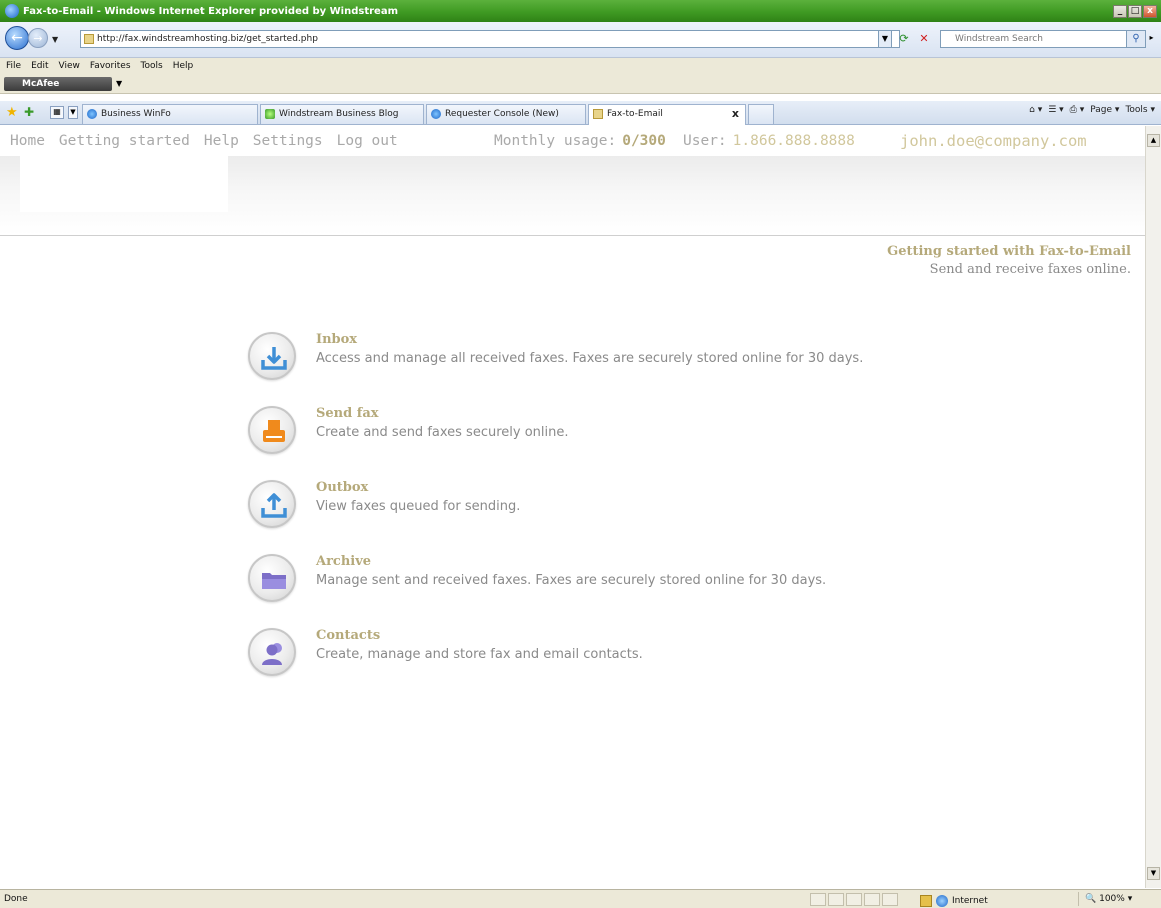 The width and height of the screenshot is (1161, 908). What do you see at coordinates (735, 114) in the screenshot?
I see `close-tab-icon: x` at bounding box center [735, 114].